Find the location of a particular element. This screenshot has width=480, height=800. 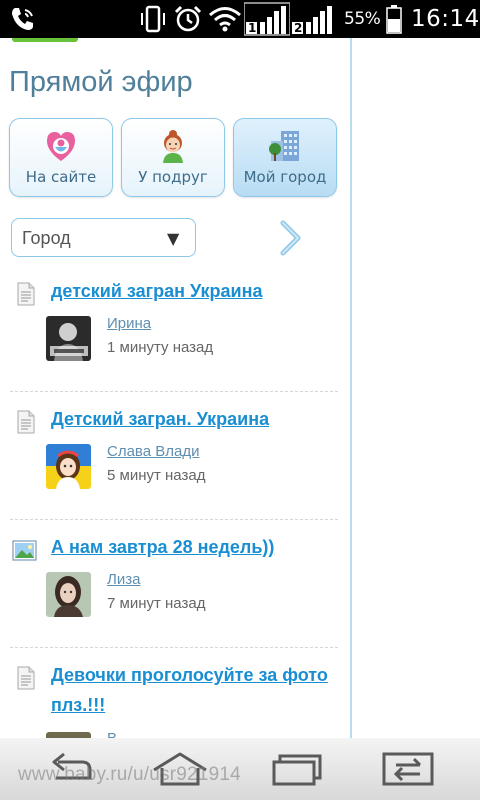

wifi-icon is located at coordinates (225, 19).